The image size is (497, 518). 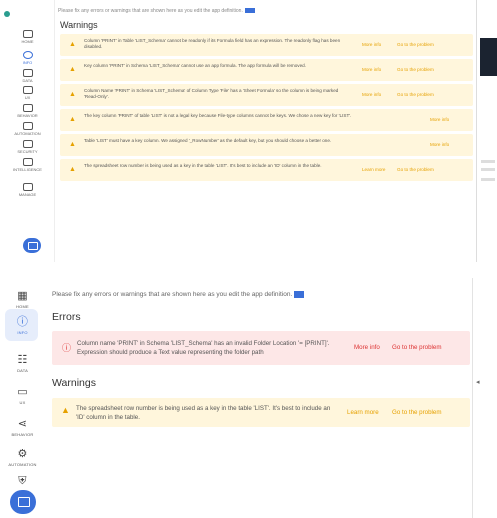 I want to click on errors-heading: Errors, so click(x=66, y=317).